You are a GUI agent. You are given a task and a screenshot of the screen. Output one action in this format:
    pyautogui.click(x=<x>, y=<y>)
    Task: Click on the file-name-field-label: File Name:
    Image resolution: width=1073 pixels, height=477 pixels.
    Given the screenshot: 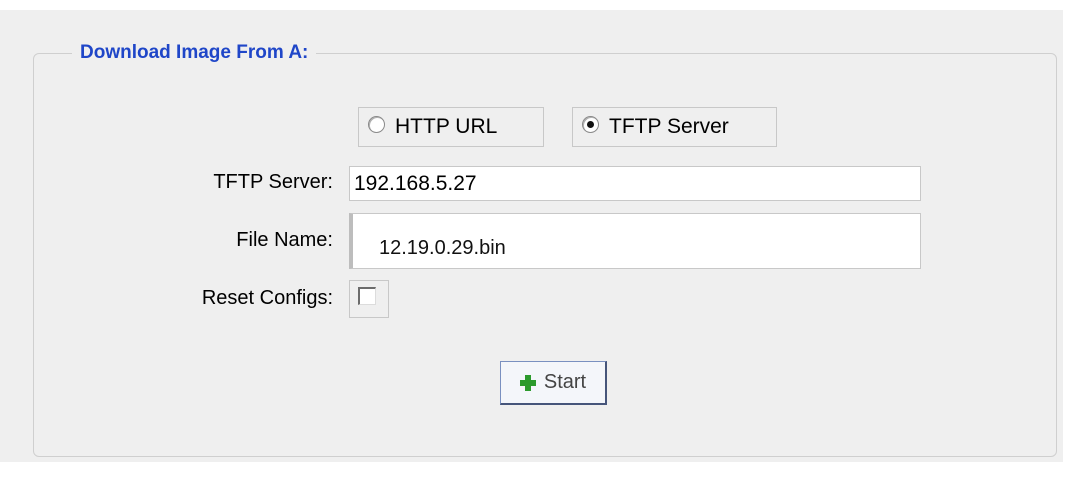 What is the action you would take?
    pyautogui.click(x=284, y=240)
    